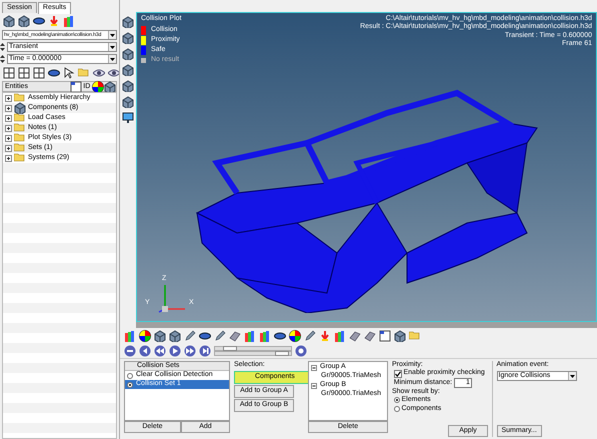  I want to click on speed-slider, so click(253, 353).